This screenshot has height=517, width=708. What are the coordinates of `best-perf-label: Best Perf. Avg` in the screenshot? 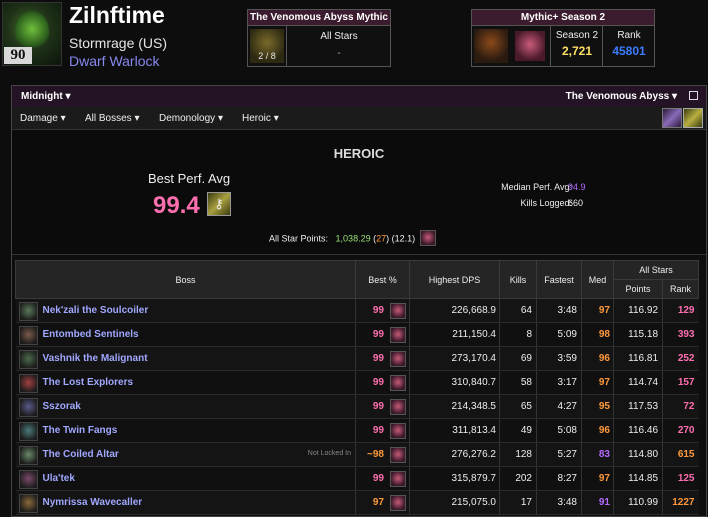 It's located at (189, 178).